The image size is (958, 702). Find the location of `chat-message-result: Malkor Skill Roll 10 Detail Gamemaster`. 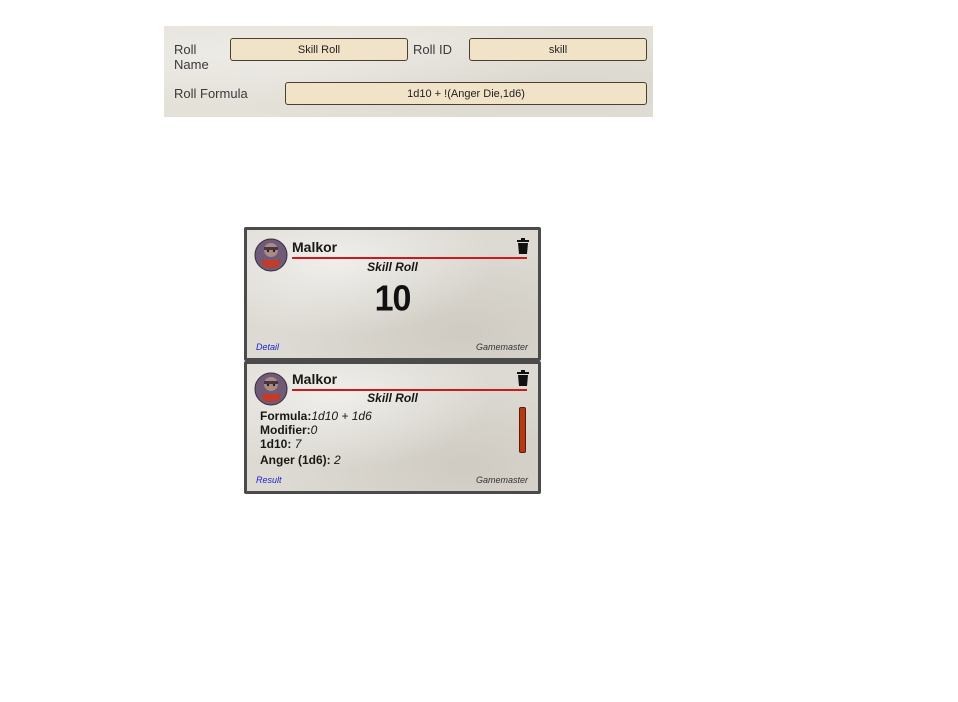

chat-message-result: Malkor Skill Roll 10 Detail Gamemaster is located at coordinates (392, 294).